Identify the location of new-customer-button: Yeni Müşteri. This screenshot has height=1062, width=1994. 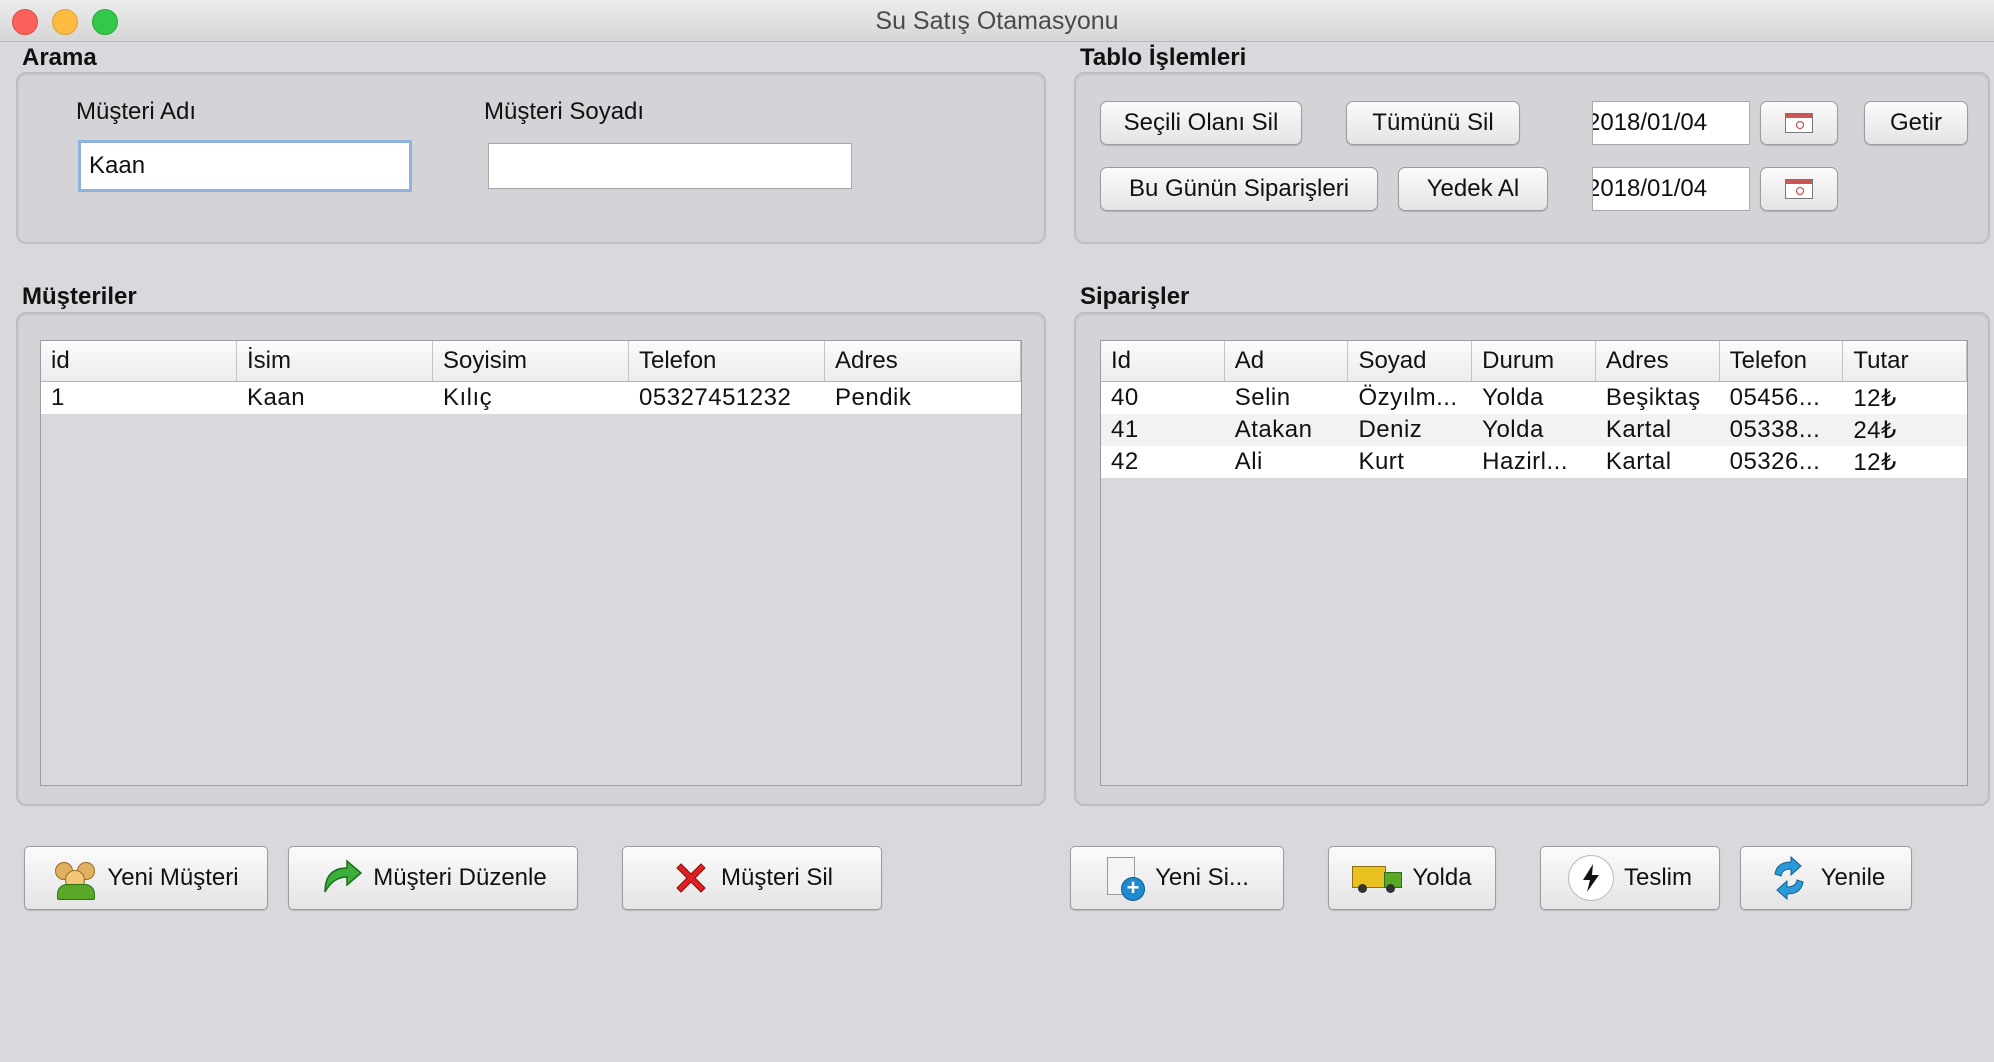
(146, 878).